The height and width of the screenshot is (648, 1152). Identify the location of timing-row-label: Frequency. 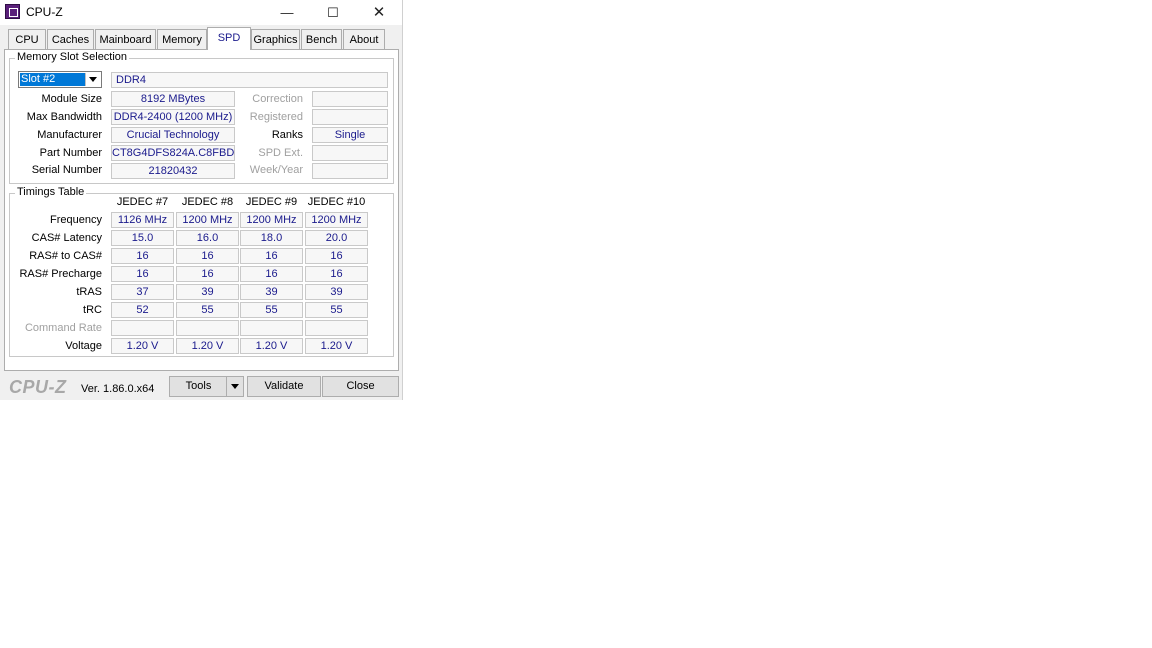
(76, 220).